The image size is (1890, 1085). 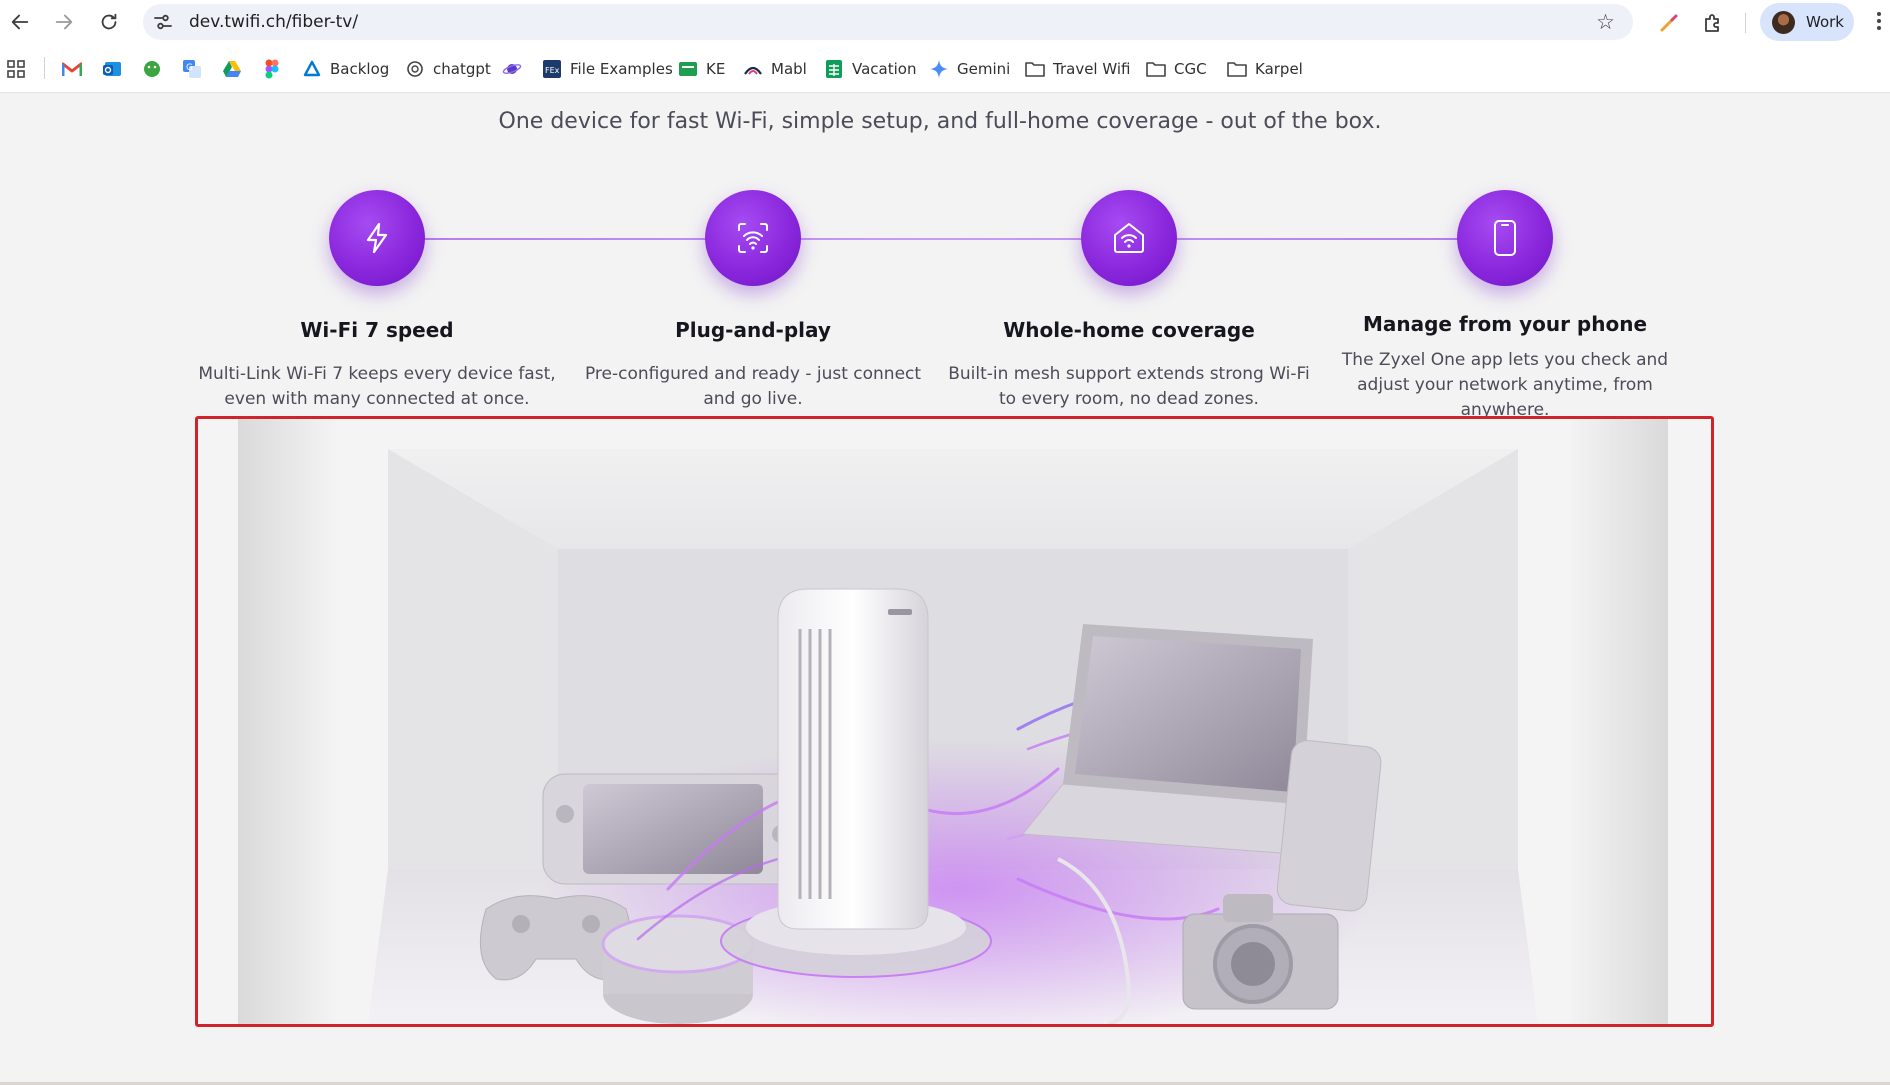 I want to click on drive-icon, so click(x=232, y=69).